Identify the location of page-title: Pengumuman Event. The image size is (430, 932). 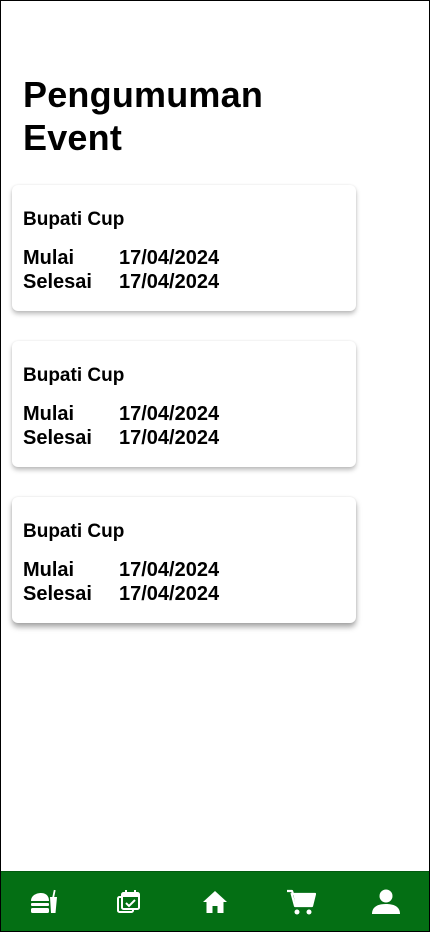
(143, 116).